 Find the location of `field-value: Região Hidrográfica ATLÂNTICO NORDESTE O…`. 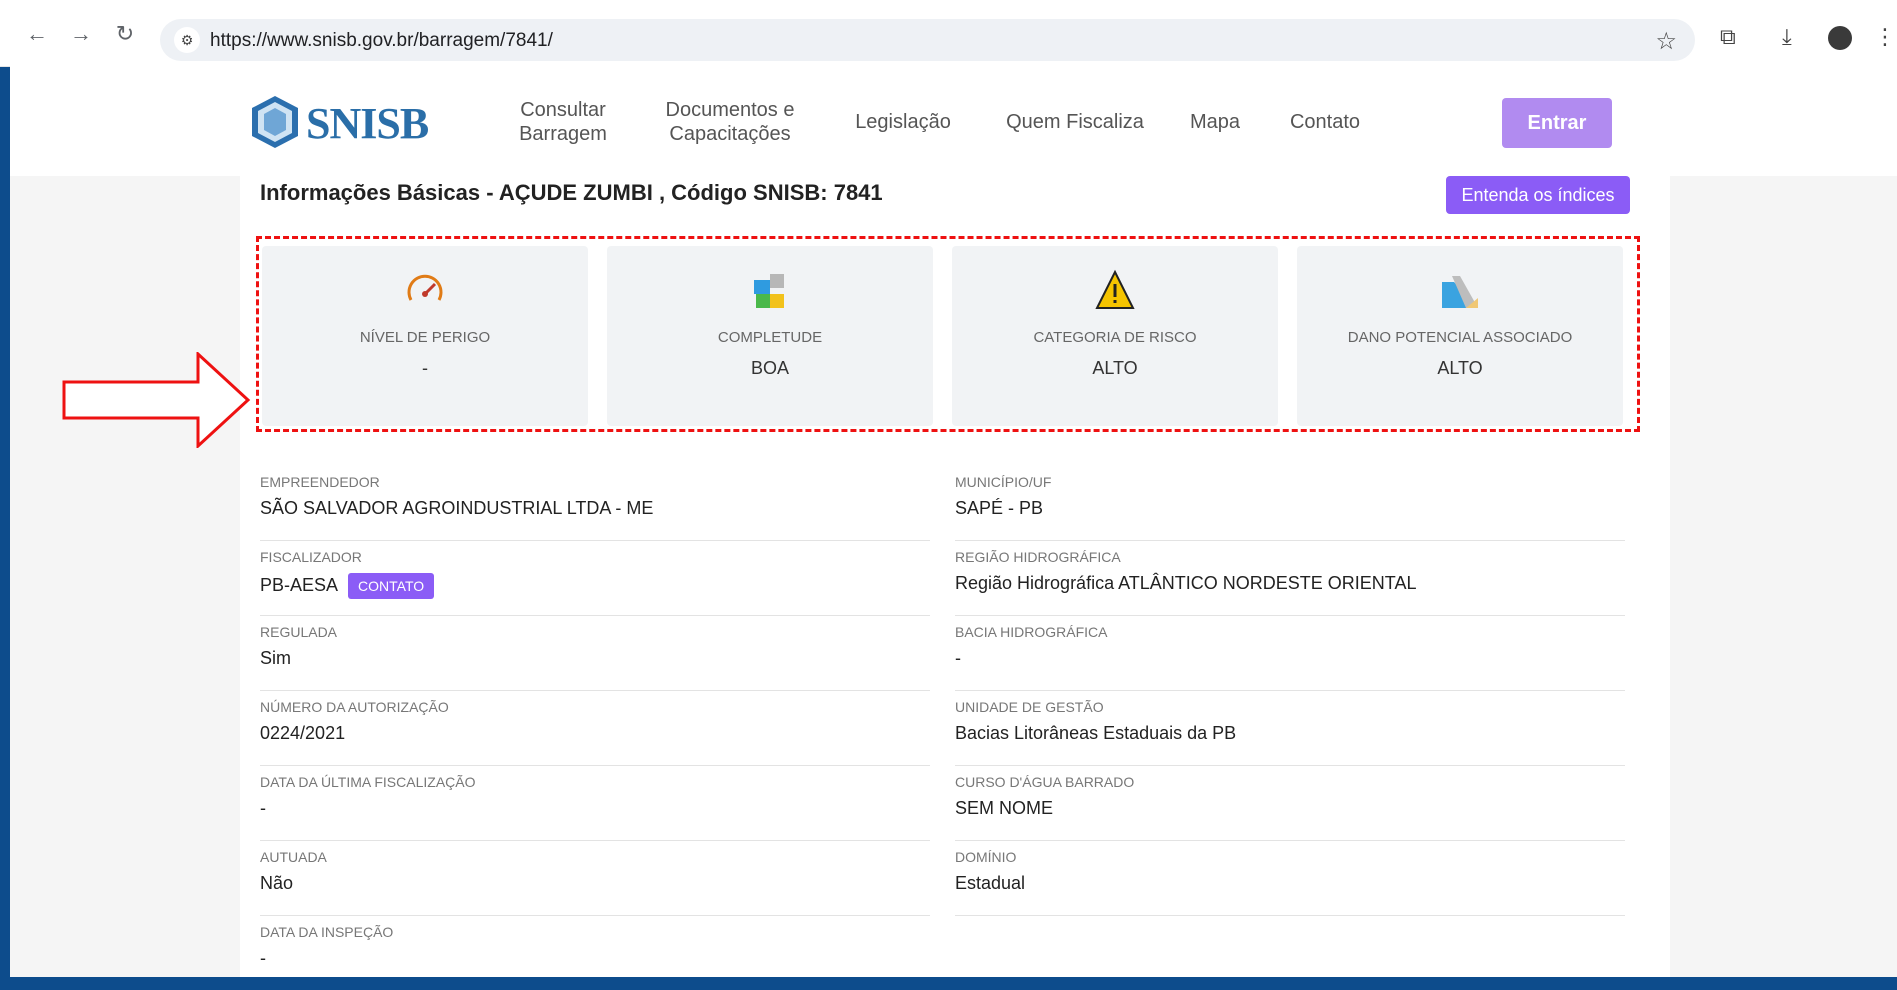

field-value: Região Hidrográfica ATLÂNTICO NORDESTE O… is located at coordinates (1186, 583).